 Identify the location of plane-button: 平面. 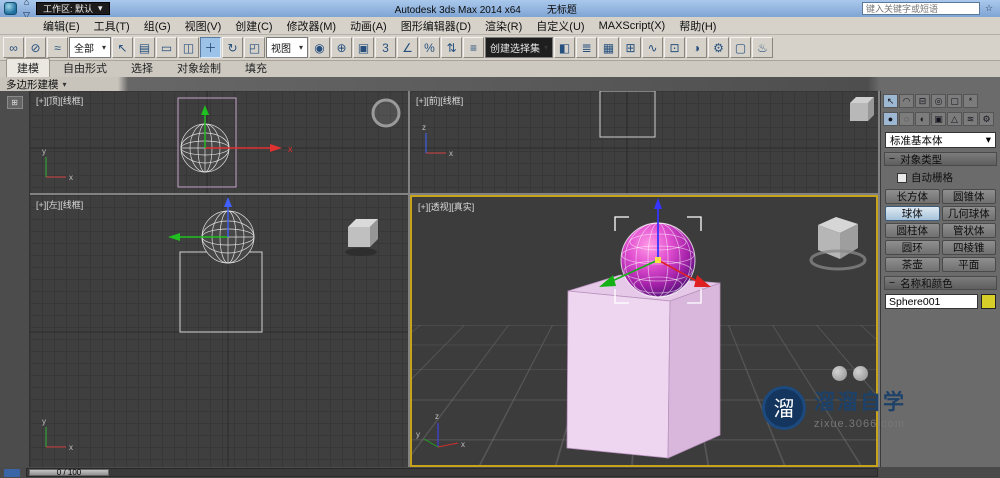
(968, 264).